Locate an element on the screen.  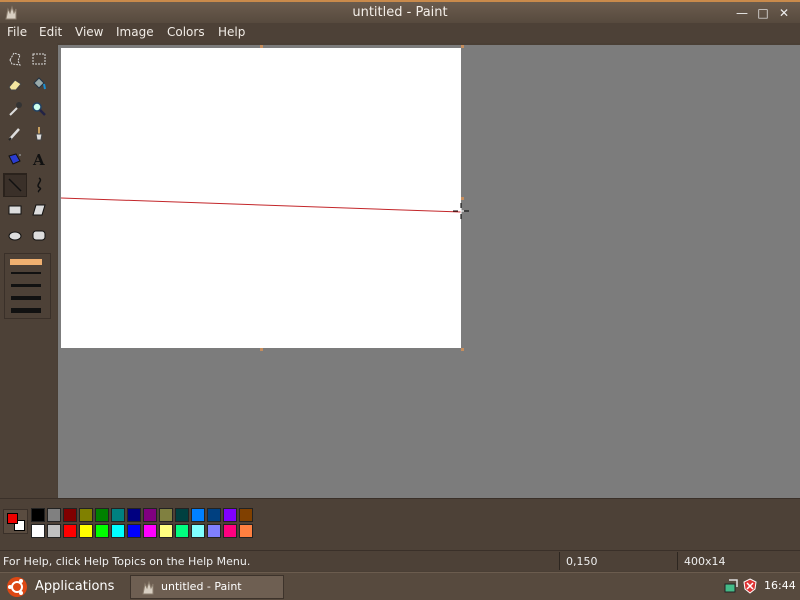
title-bar: untitled - Paint — □ ✕ is located at coordinates (400, 11).